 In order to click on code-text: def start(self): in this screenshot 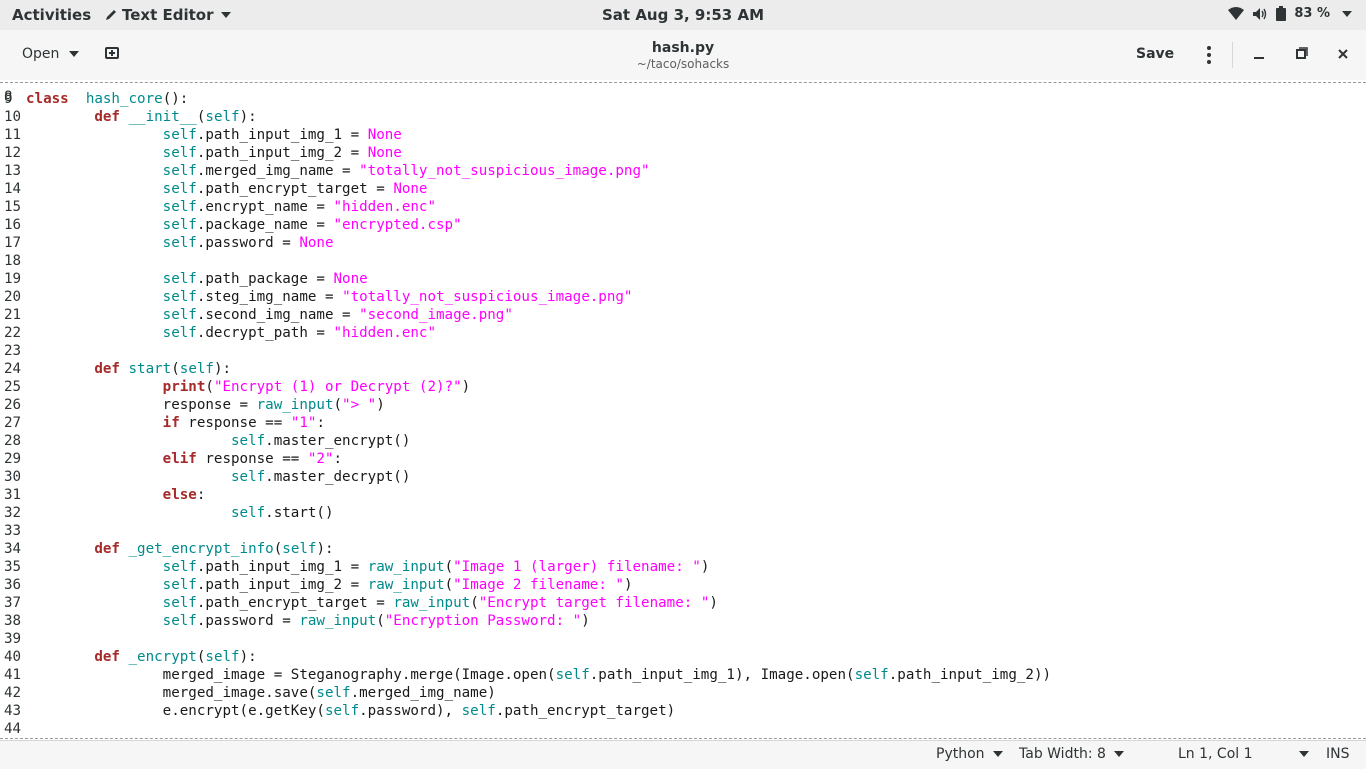, I will do `click(128, 369)`.